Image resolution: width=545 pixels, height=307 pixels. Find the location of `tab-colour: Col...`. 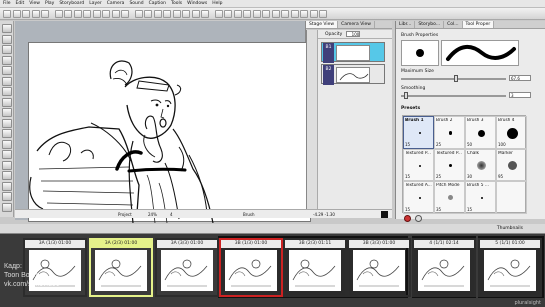

tab-colour: Col... is located at coordinates (453, 24).